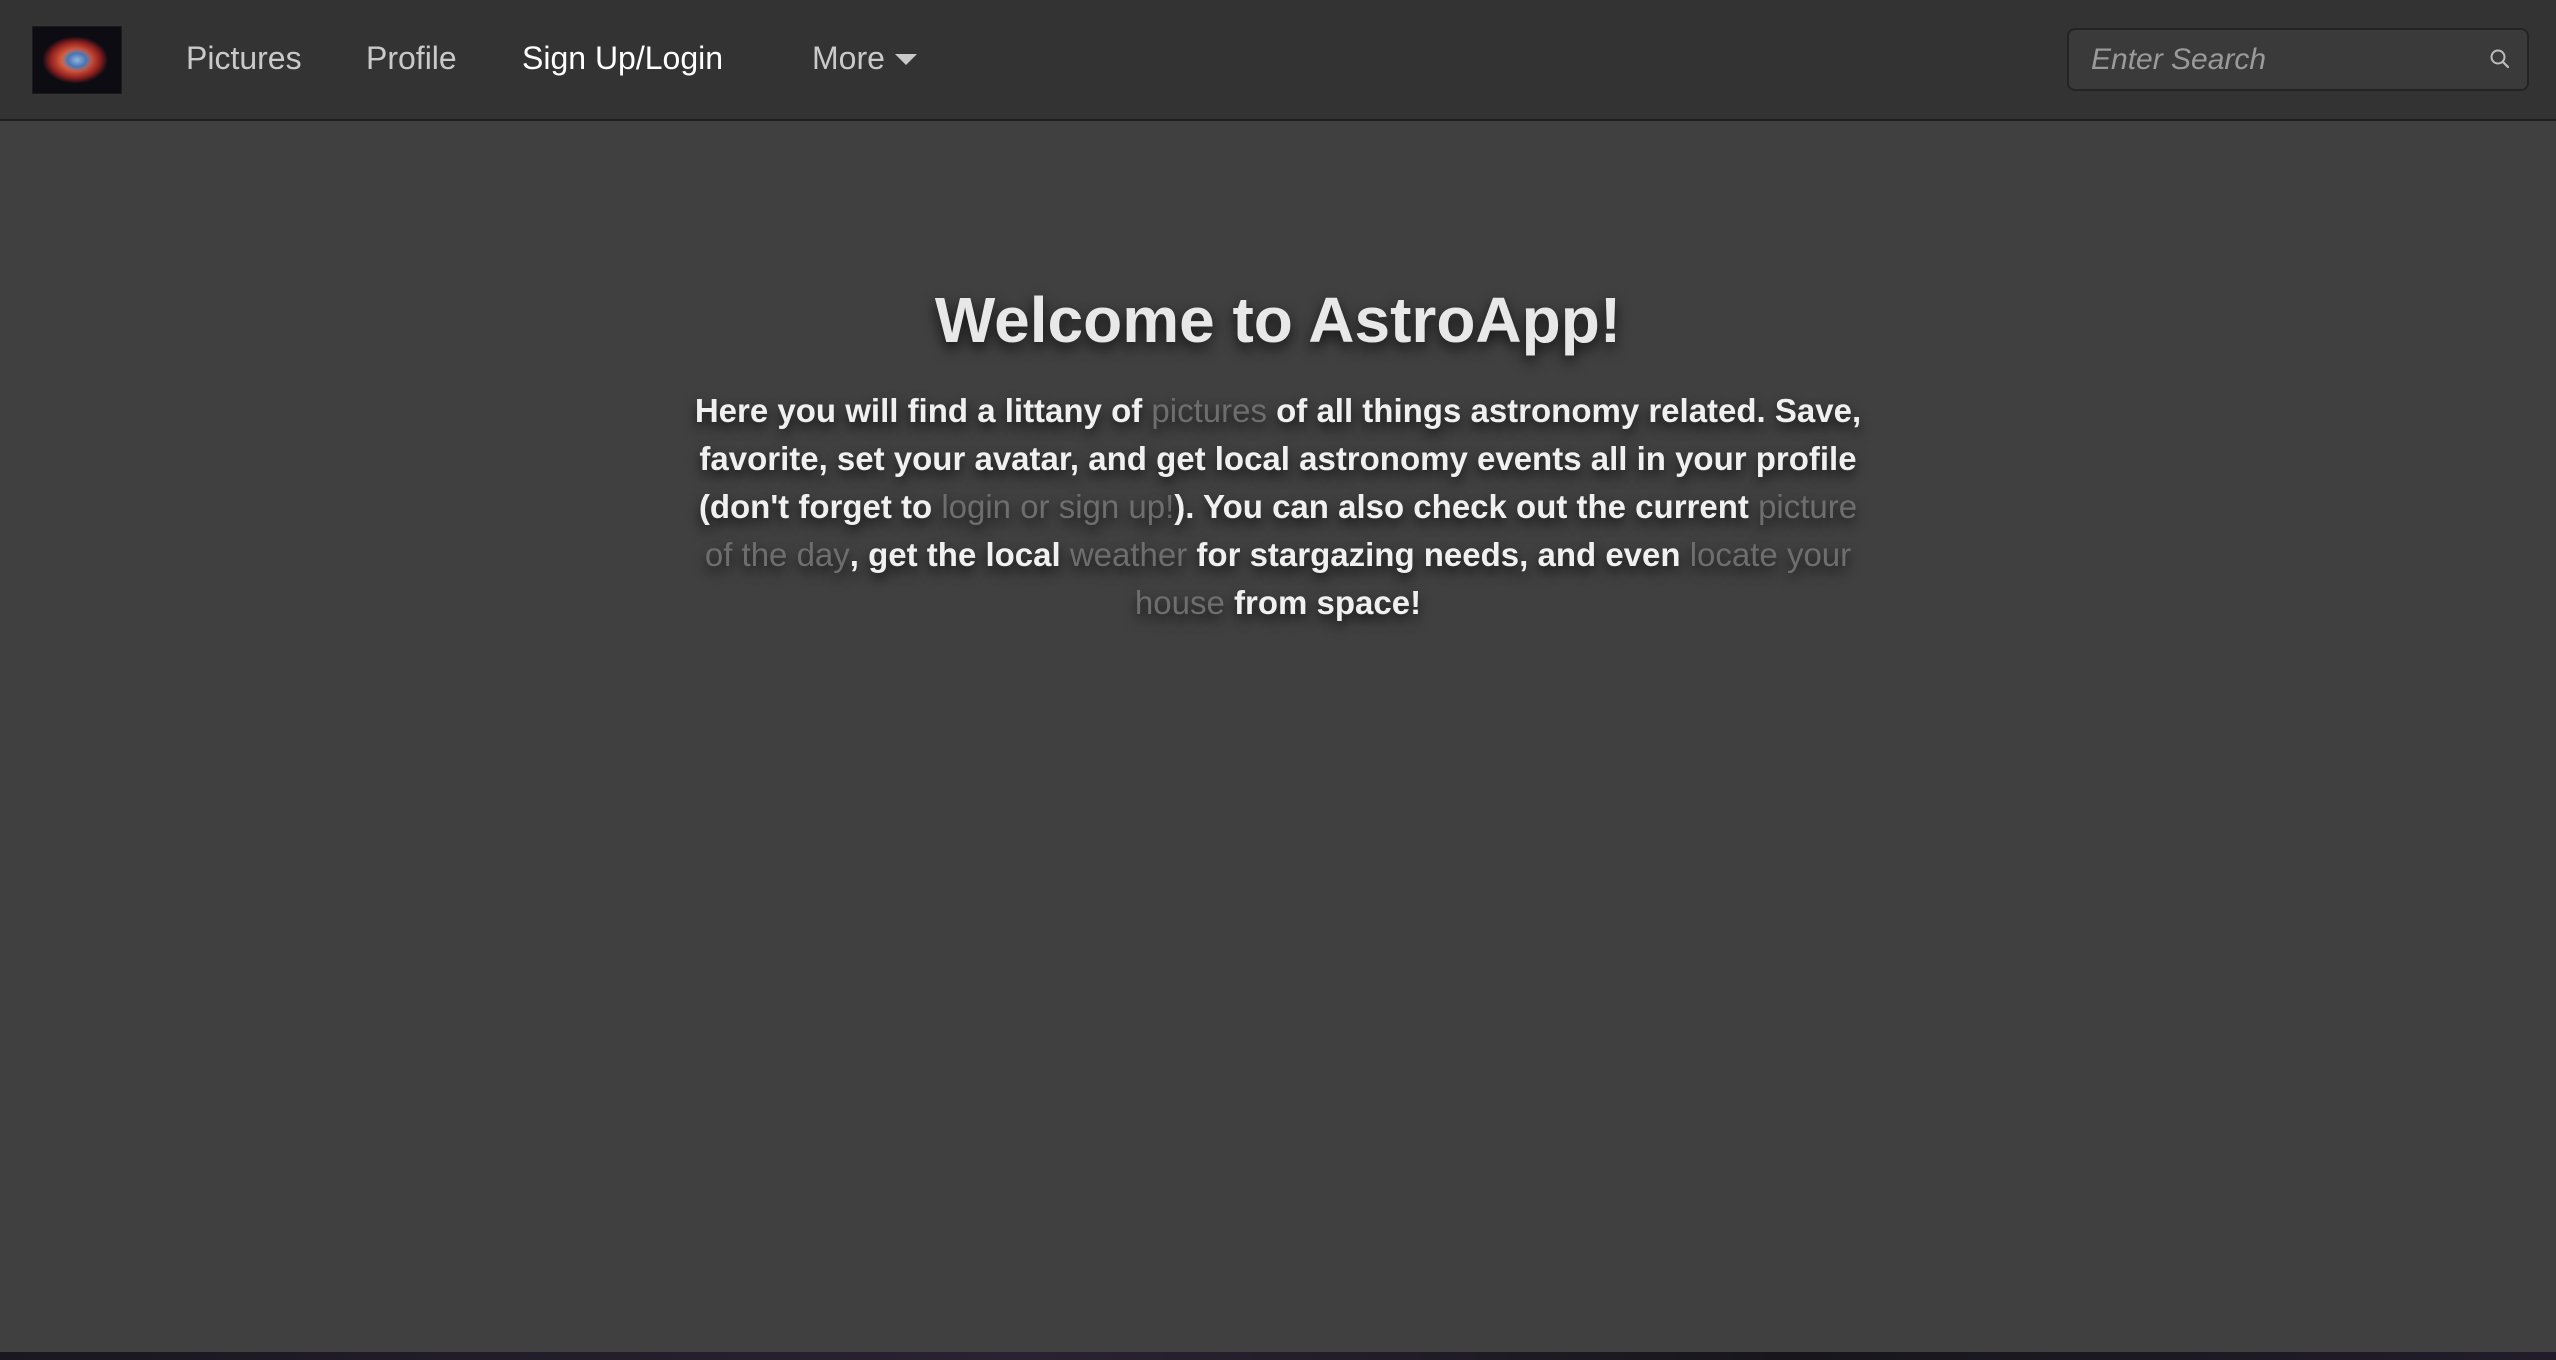  What do you see at coordinates (2269, 59) in the screenshot?
I see `search-input` at bounding box center [2269, 59].